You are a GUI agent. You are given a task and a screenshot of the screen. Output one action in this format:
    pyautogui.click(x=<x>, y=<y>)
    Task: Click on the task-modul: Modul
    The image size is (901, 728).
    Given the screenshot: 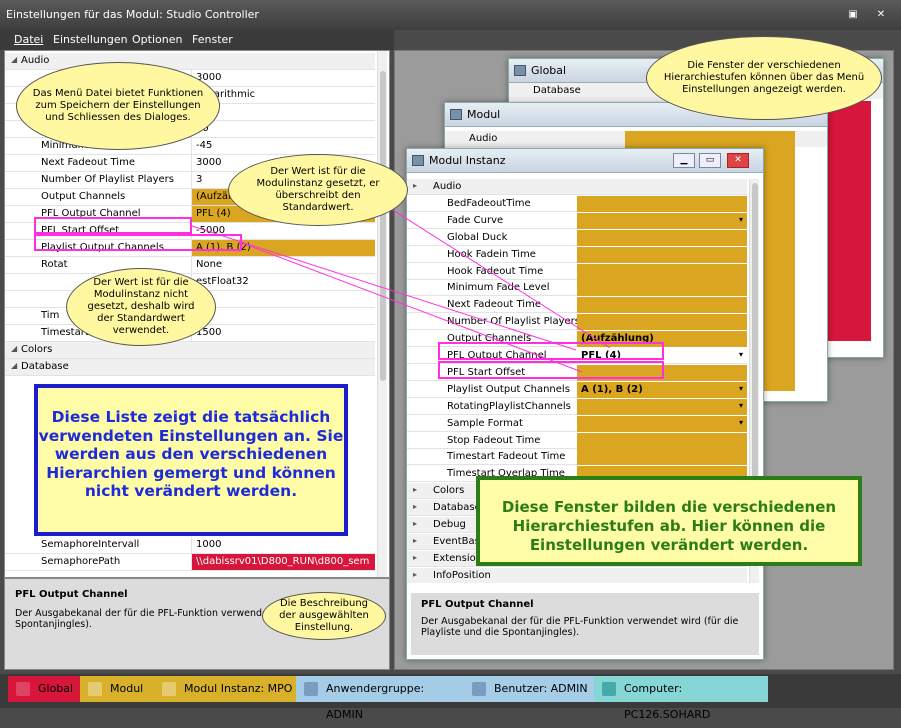 What is the action you would take?
    pyautogui.click(x=117, y=689)
    